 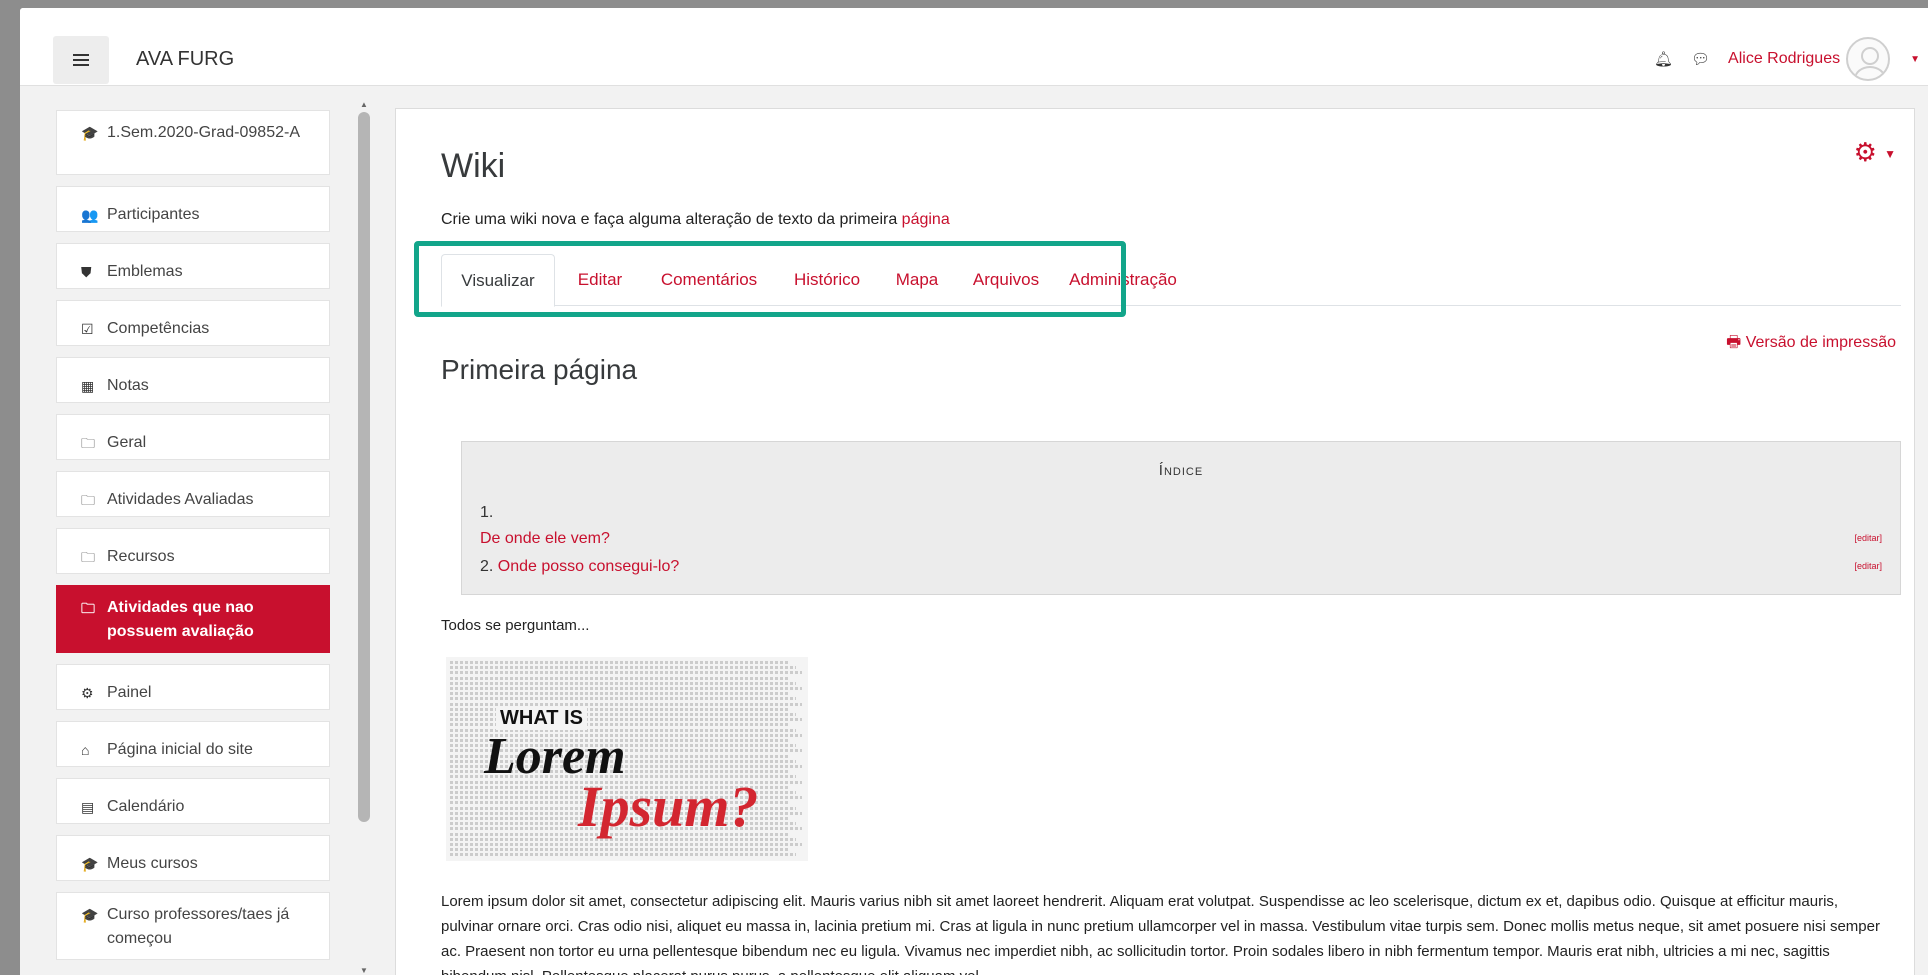 I want to click on sidebar-item-label: Curso professores/taes já começou, so click(x=198, y=926).